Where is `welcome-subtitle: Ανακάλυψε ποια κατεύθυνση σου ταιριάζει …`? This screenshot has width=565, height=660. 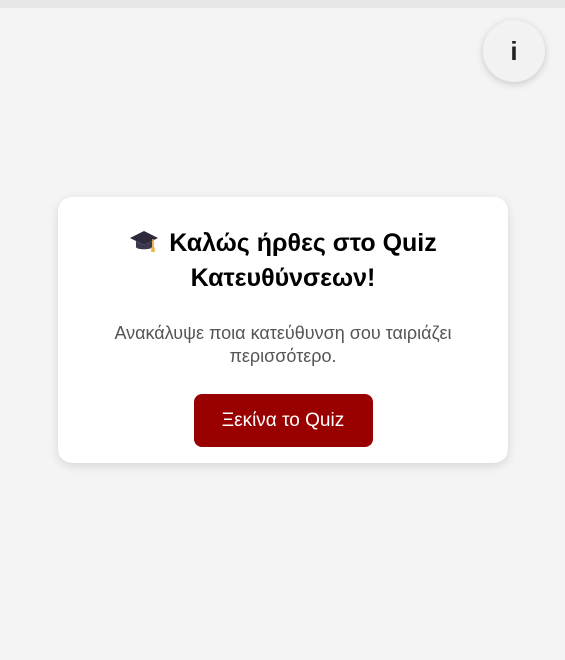
welcome-subtitle: Ανακάλυψε ποια κατεύθυνση σου ταιριάζει … is located at coordinates (283, 344).